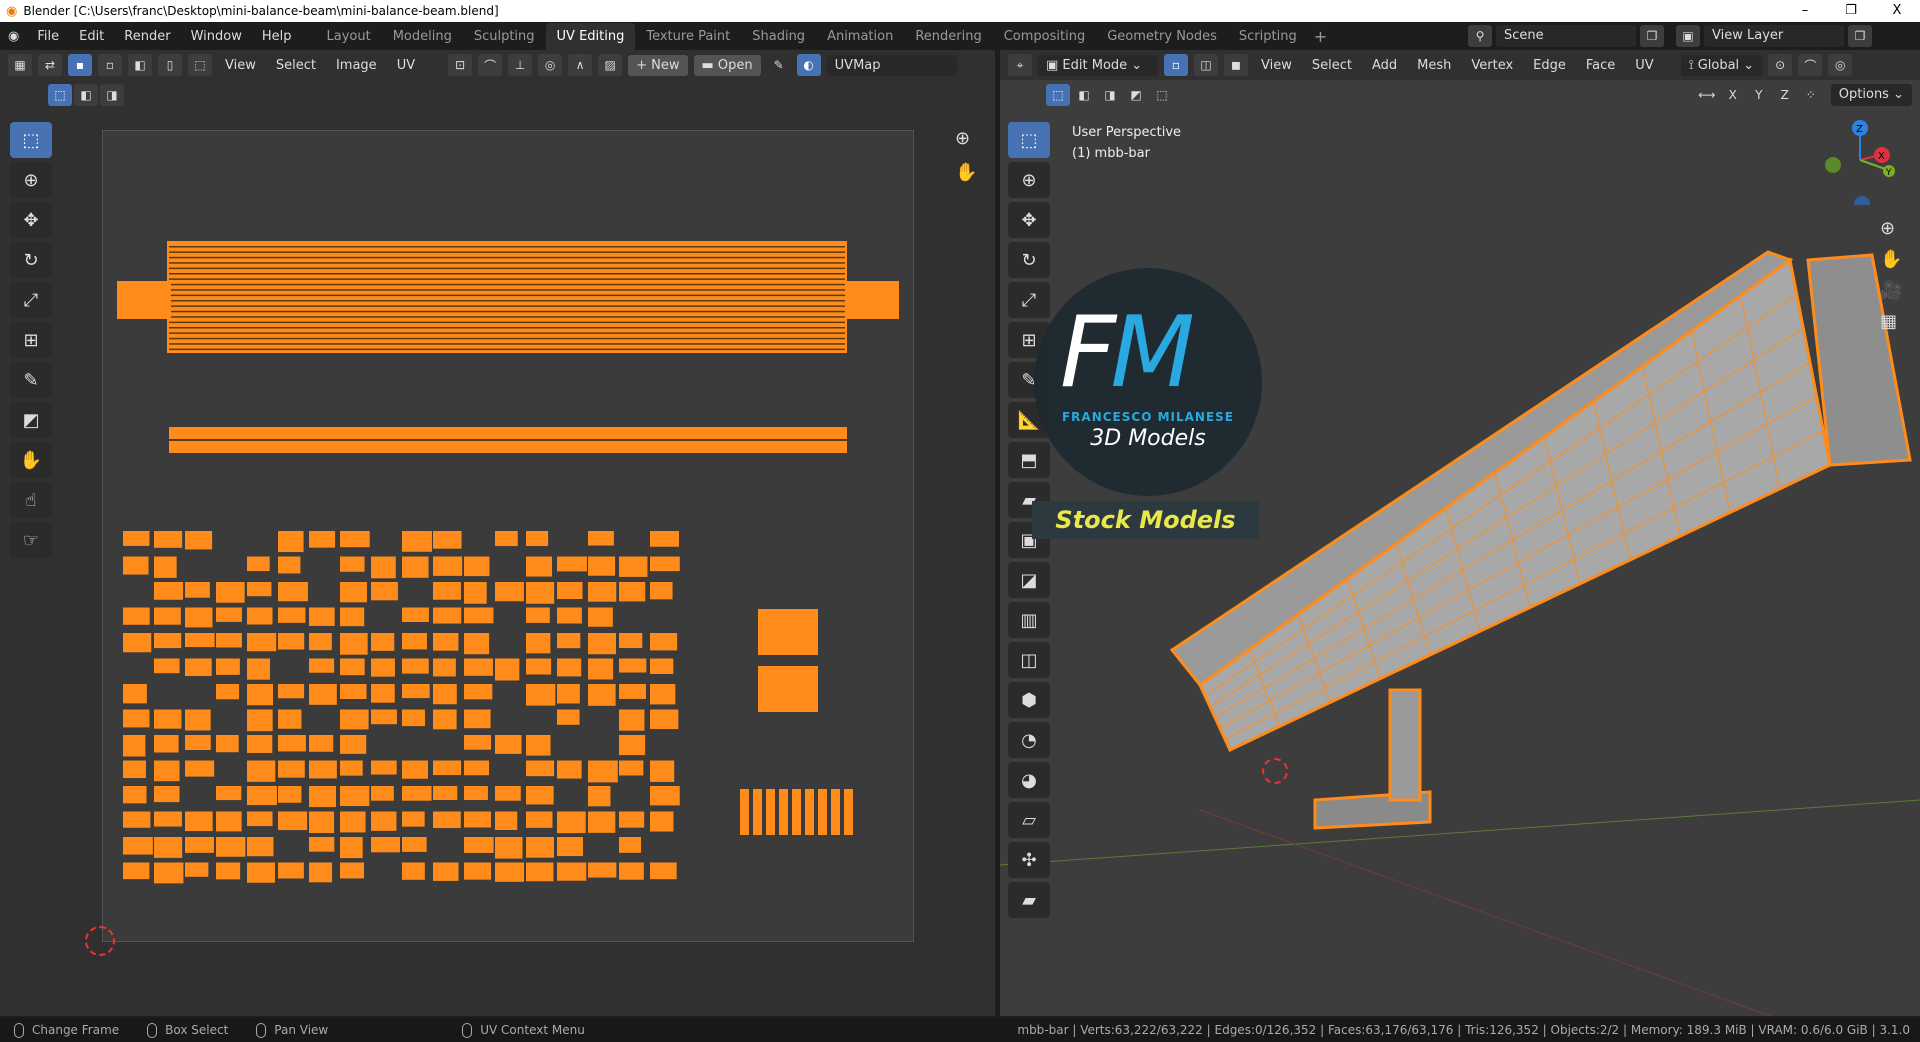 The image size is (1920, 1042). What do you see at coordinates (550, 65) in the screenshot?
I see `proportional-edit-icon: ◎` at bounding box center [550, 65].